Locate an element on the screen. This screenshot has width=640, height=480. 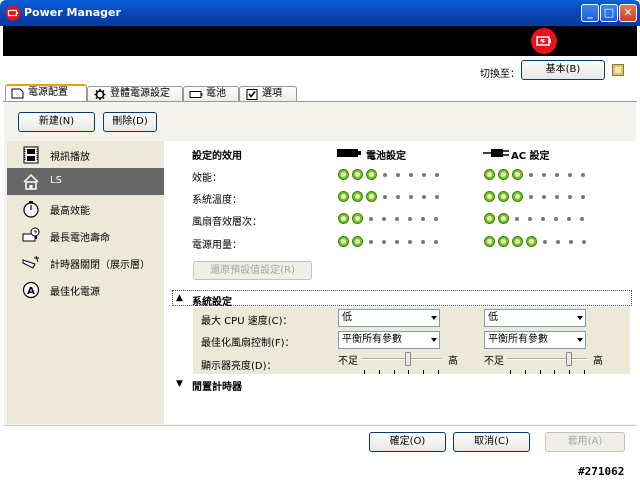
plan-item-video: 視訊播放 is located at coordinates (85, 154).